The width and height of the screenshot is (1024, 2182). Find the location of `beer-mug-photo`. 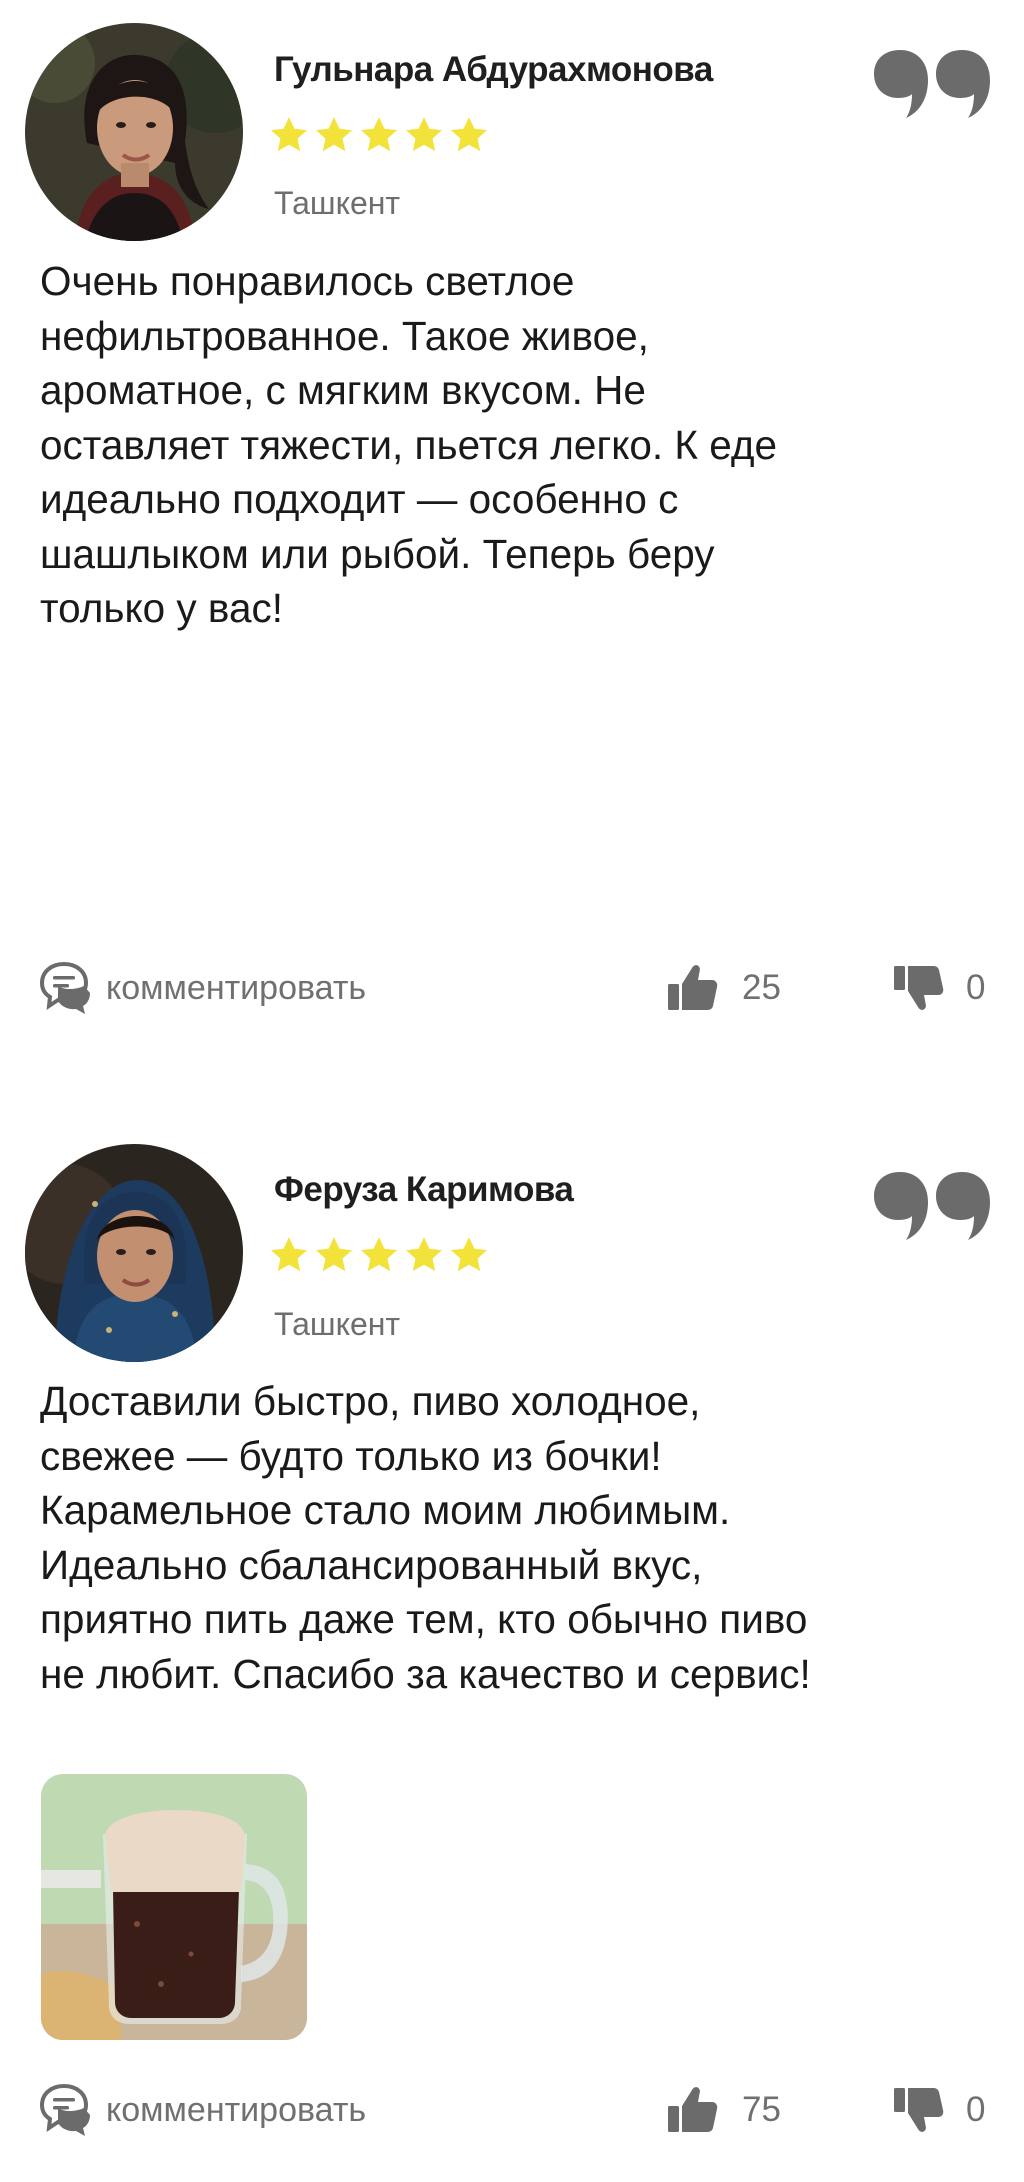

beer-mug-photo is located at coordinates (174, 1907).